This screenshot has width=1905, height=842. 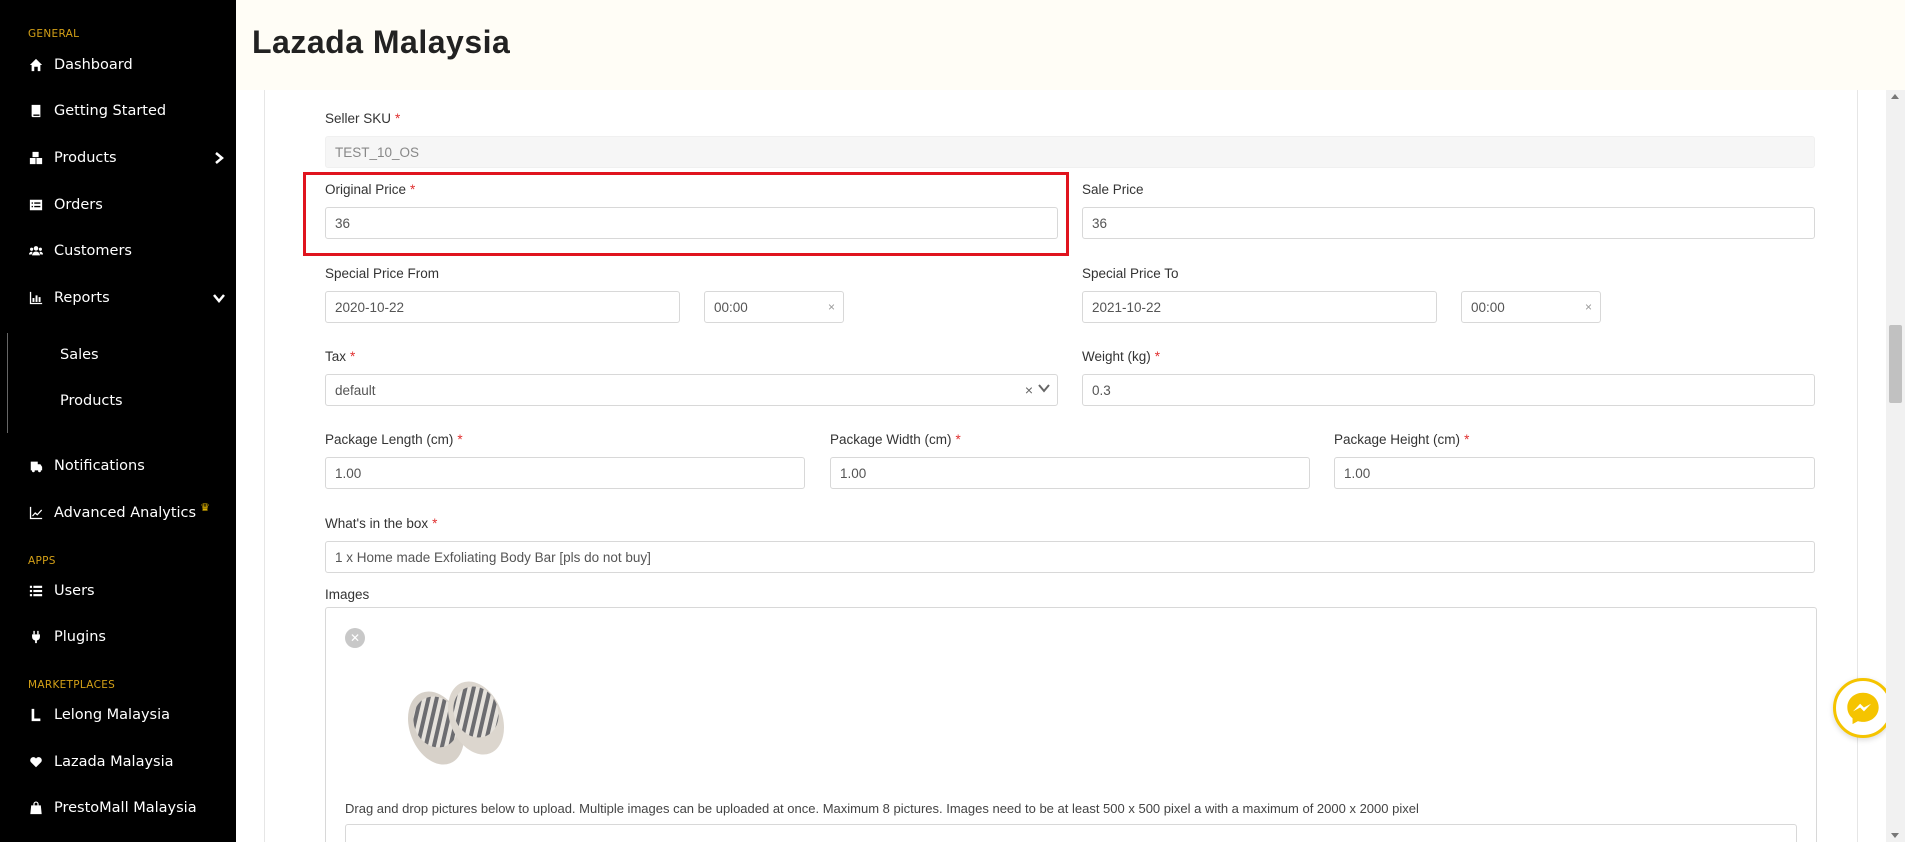 I want to click on sidebar-item-label: Advanced Analytics, so click(x=125, y=513).